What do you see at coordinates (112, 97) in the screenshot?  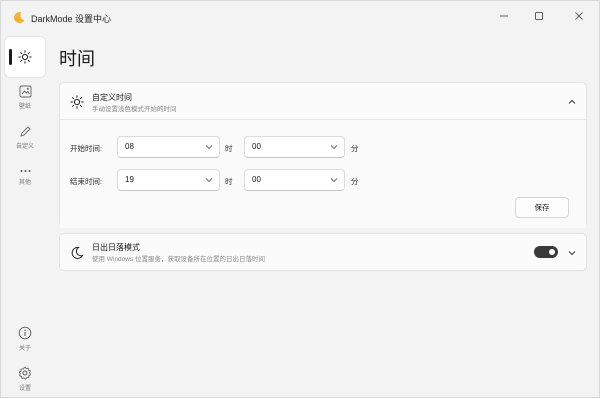 I see `custom-time-title: 自定义时间` at bounding box center [112, 97].